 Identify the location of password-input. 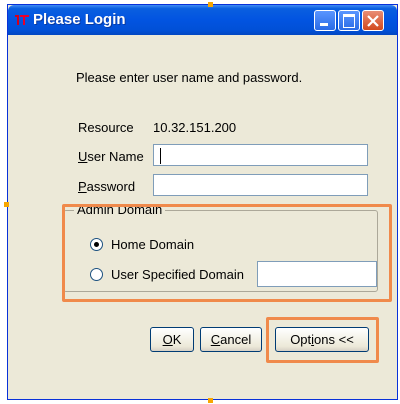
(260, 185).